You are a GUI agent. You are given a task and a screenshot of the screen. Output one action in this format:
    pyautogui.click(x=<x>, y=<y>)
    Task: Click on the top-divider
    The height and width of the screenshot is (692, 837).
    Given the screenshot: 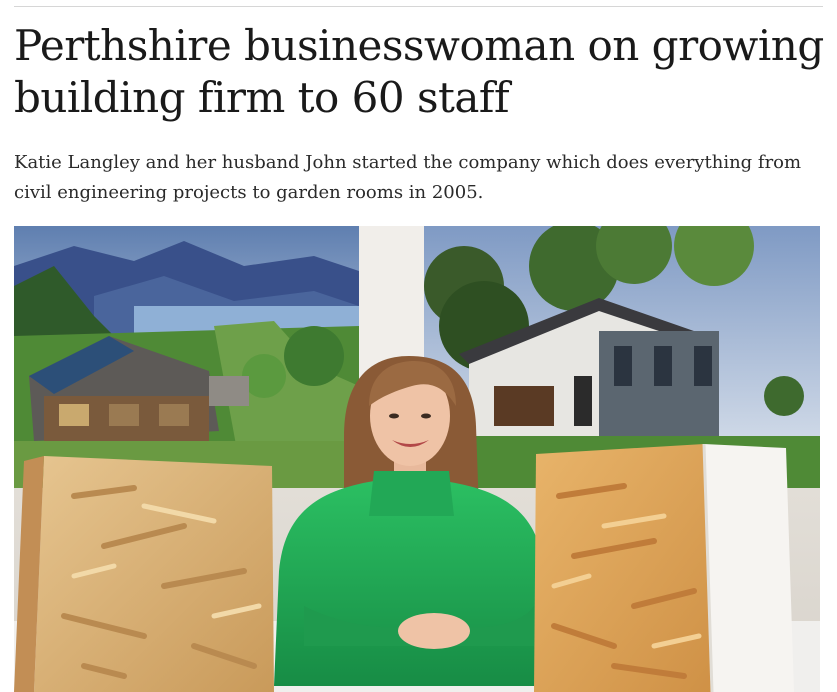 What is the action you would take?
    pyautogui.click(x=418, y=6)
    